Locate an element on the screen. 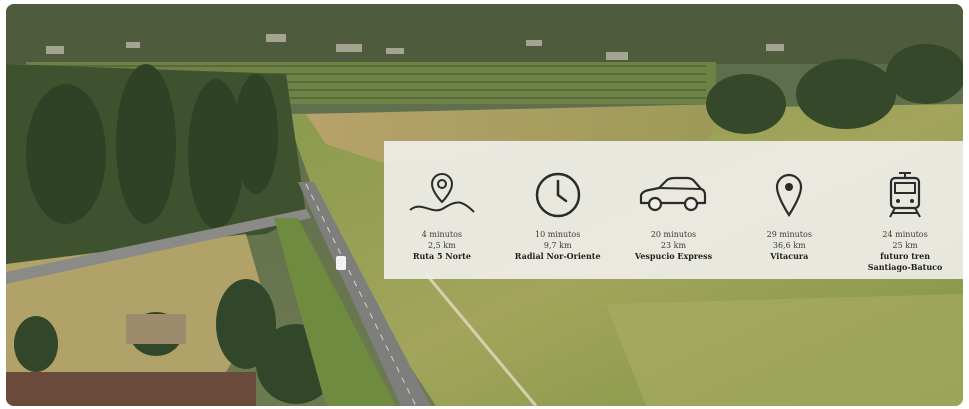 The height and width of the screenshot is (409, 969). stat-time: 10 minutos is located at coordinates (558, 234).